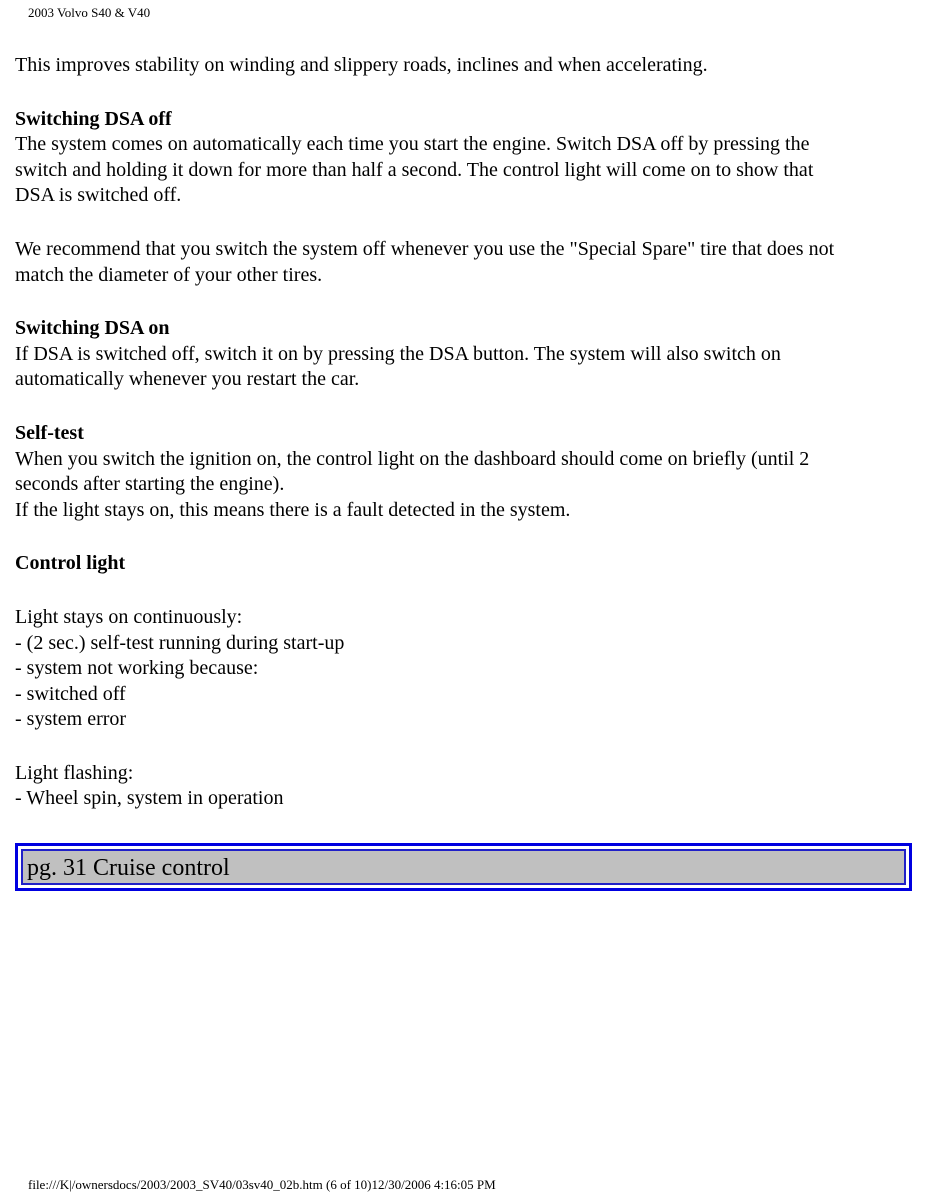  Describe the element at coordinates (137, 668) in the screenshot. I see `list-item: - system not working because:` at that location.